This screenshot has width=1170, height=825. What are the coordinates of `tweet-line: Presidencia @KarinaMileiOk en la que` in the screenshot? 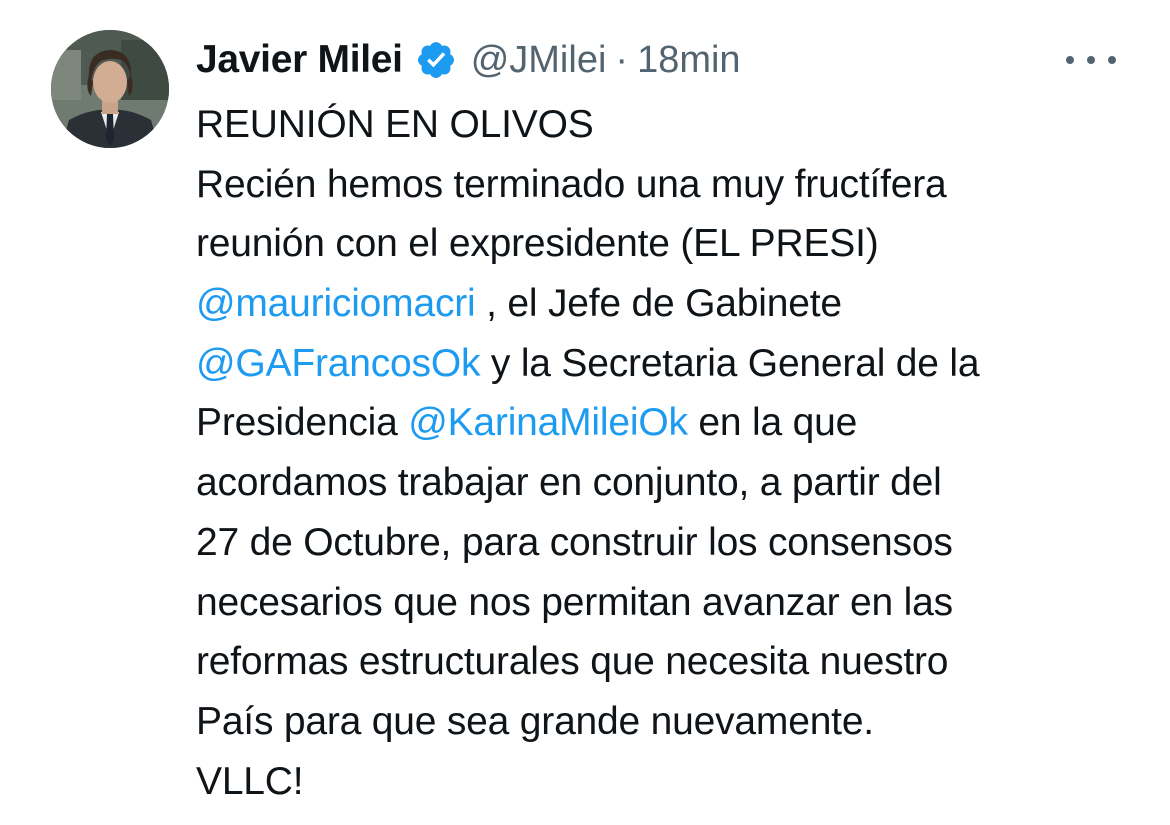 It's located at (671, 423).